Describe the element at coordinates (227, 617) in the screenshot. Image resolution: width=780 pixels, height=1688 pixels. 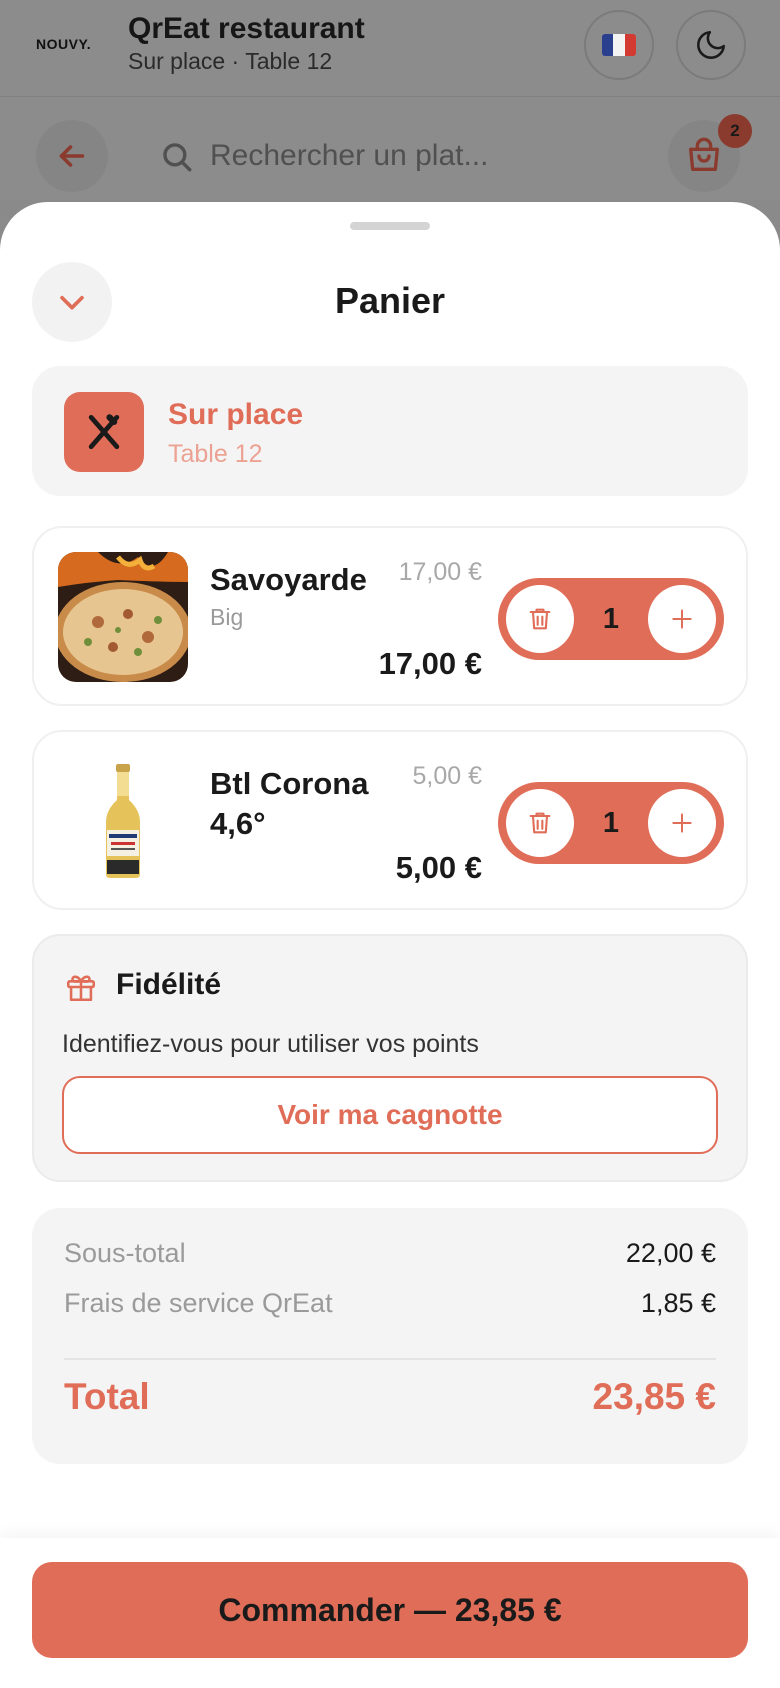
I see `item-variant: Big` at that location.